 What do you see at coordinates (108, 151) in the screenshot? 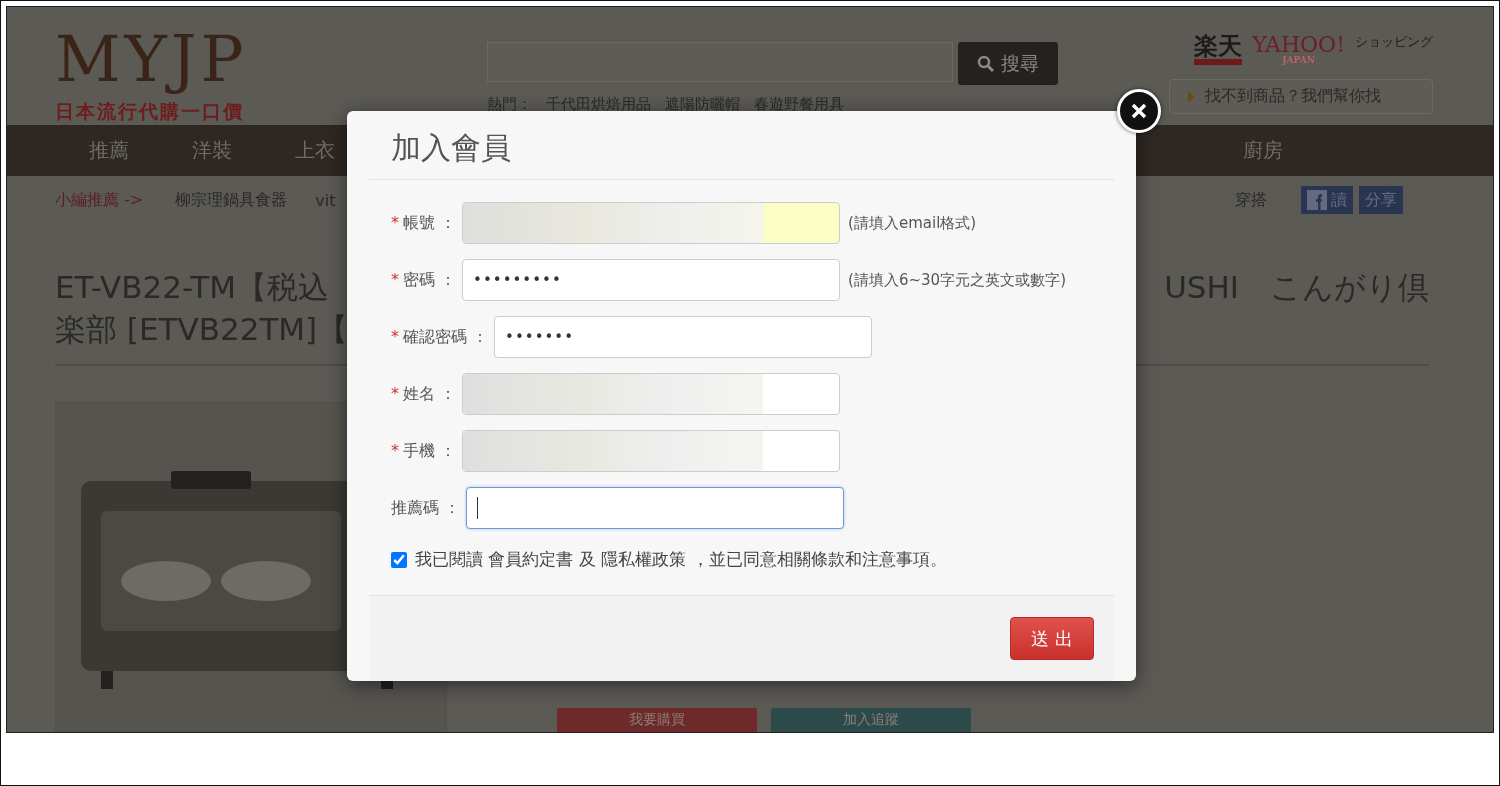
I see `nav-item: 推薦` at bounding box center [108, 151].